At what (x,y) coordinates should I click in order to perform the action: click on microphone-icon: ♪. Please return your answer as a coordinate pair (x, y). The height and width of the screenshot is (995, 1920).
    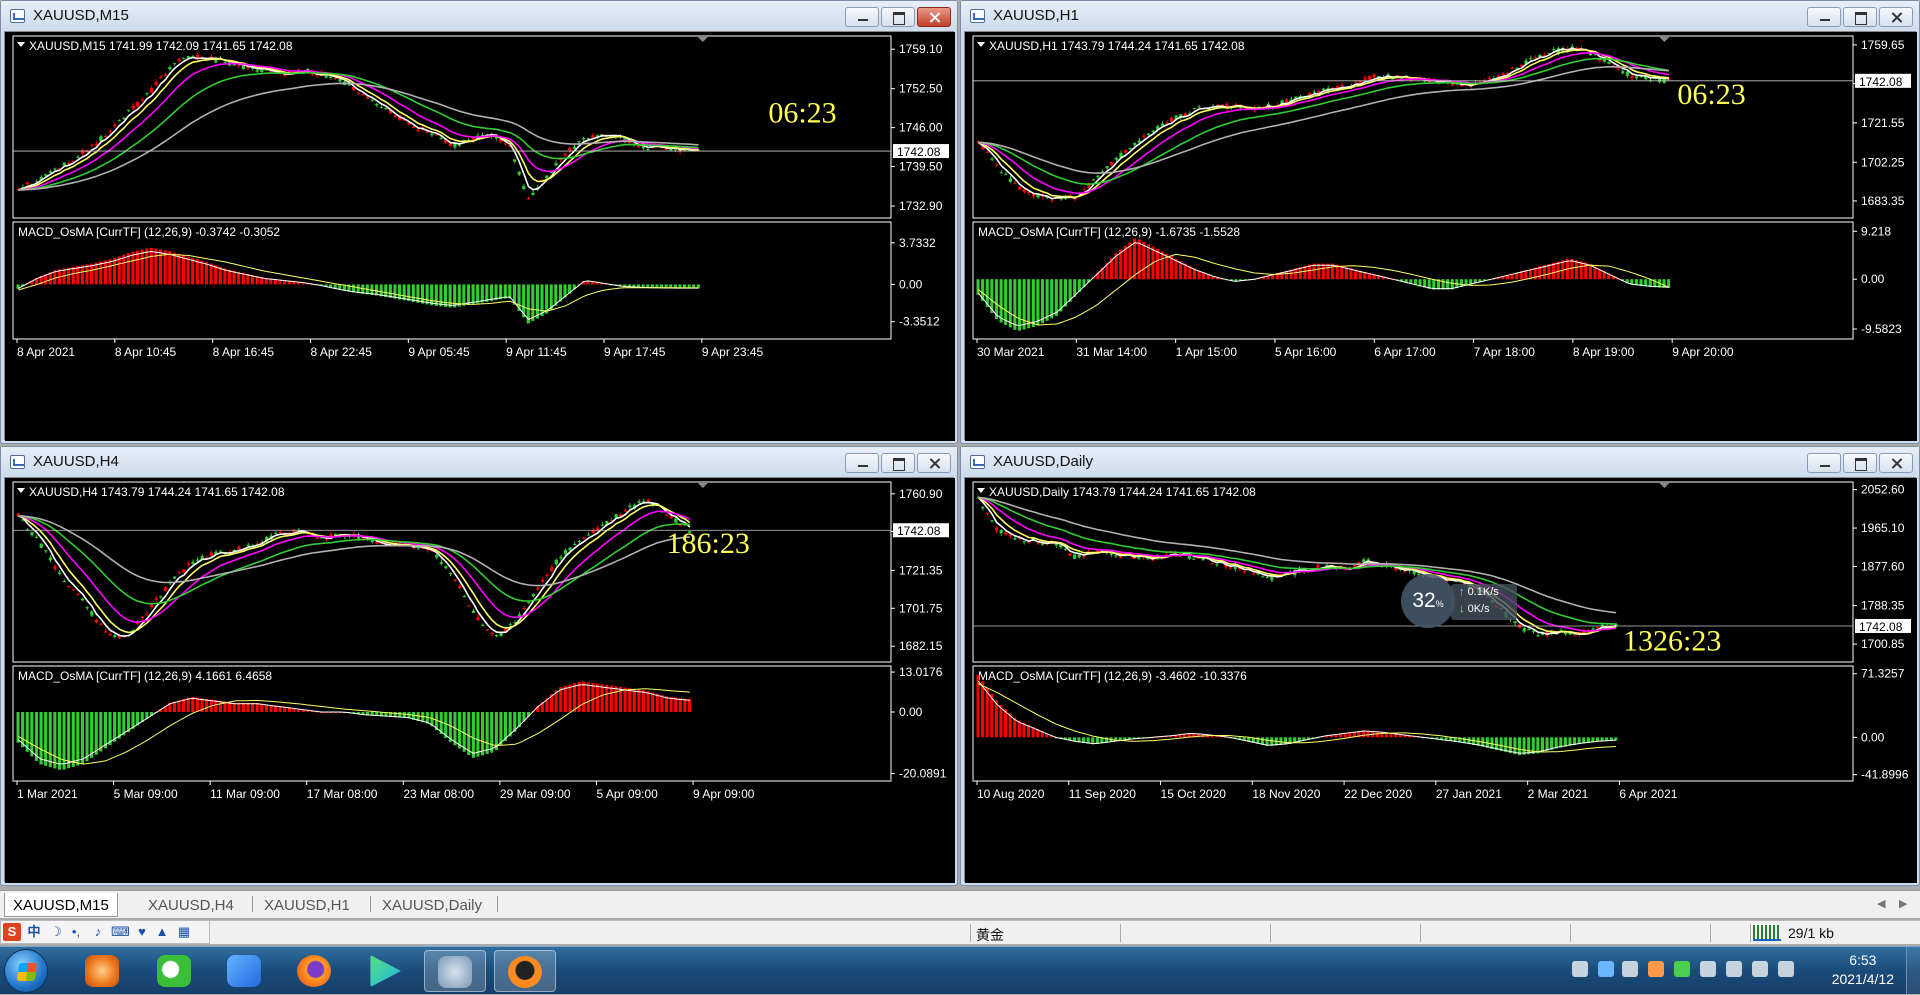
    Looking at the image, I should click on (98, 932).